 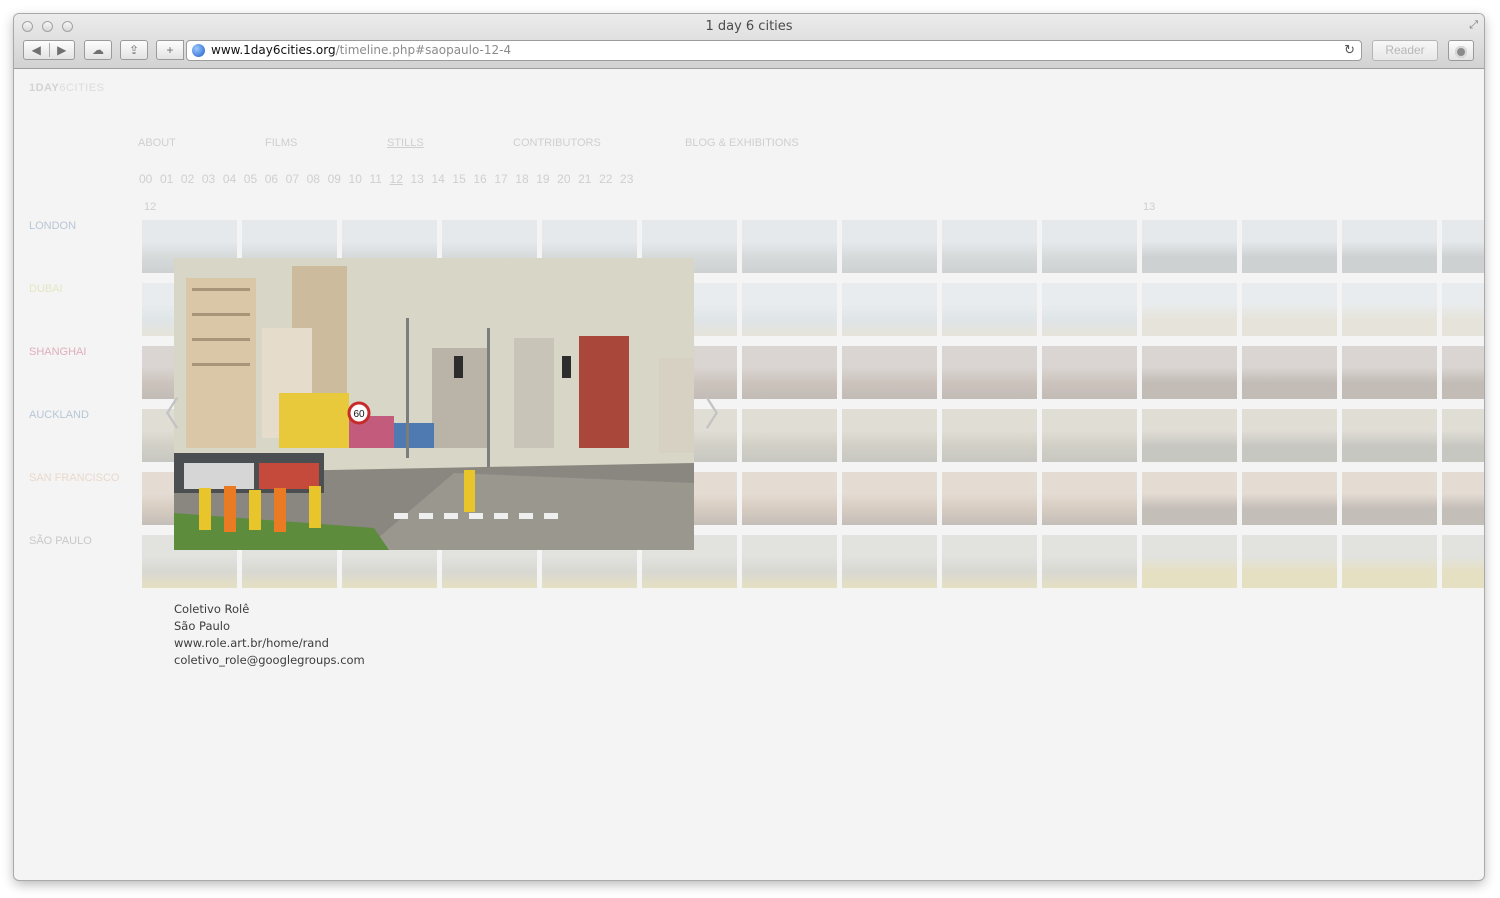 I want to click on nav-blog-exhibitions: BLOG & EXHIBITIONS, so click(x=742, y=143).